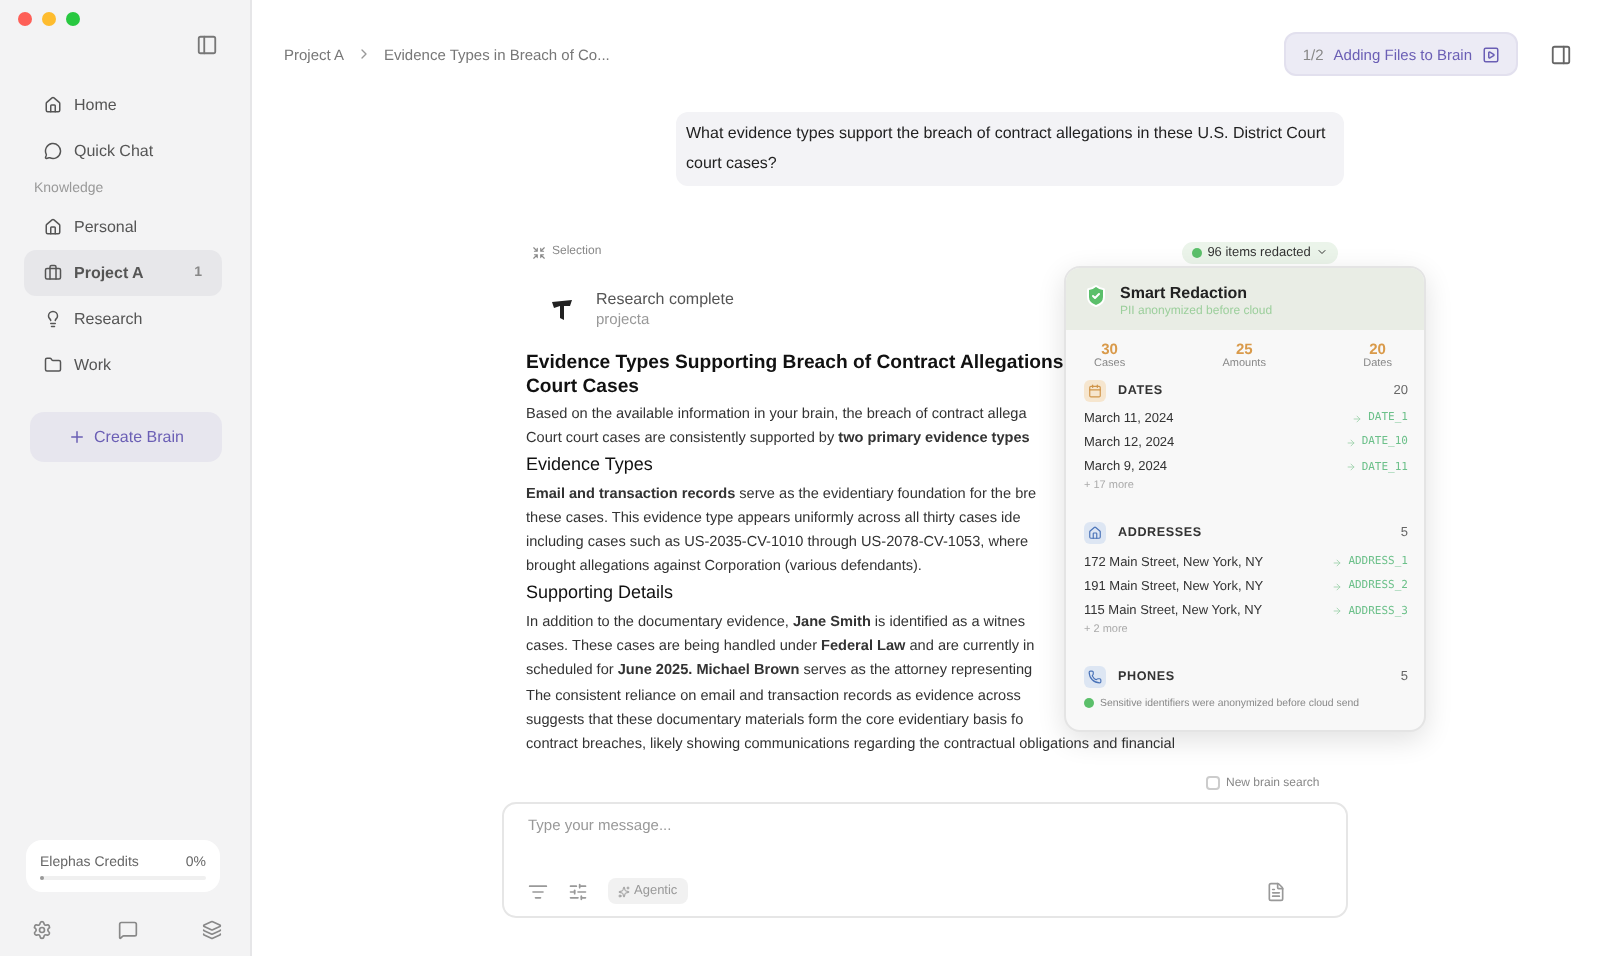 Image resolution: width=1600 pixels, height=956 pixels. I want to click on chevron-down-icon, so click(1322, 252).